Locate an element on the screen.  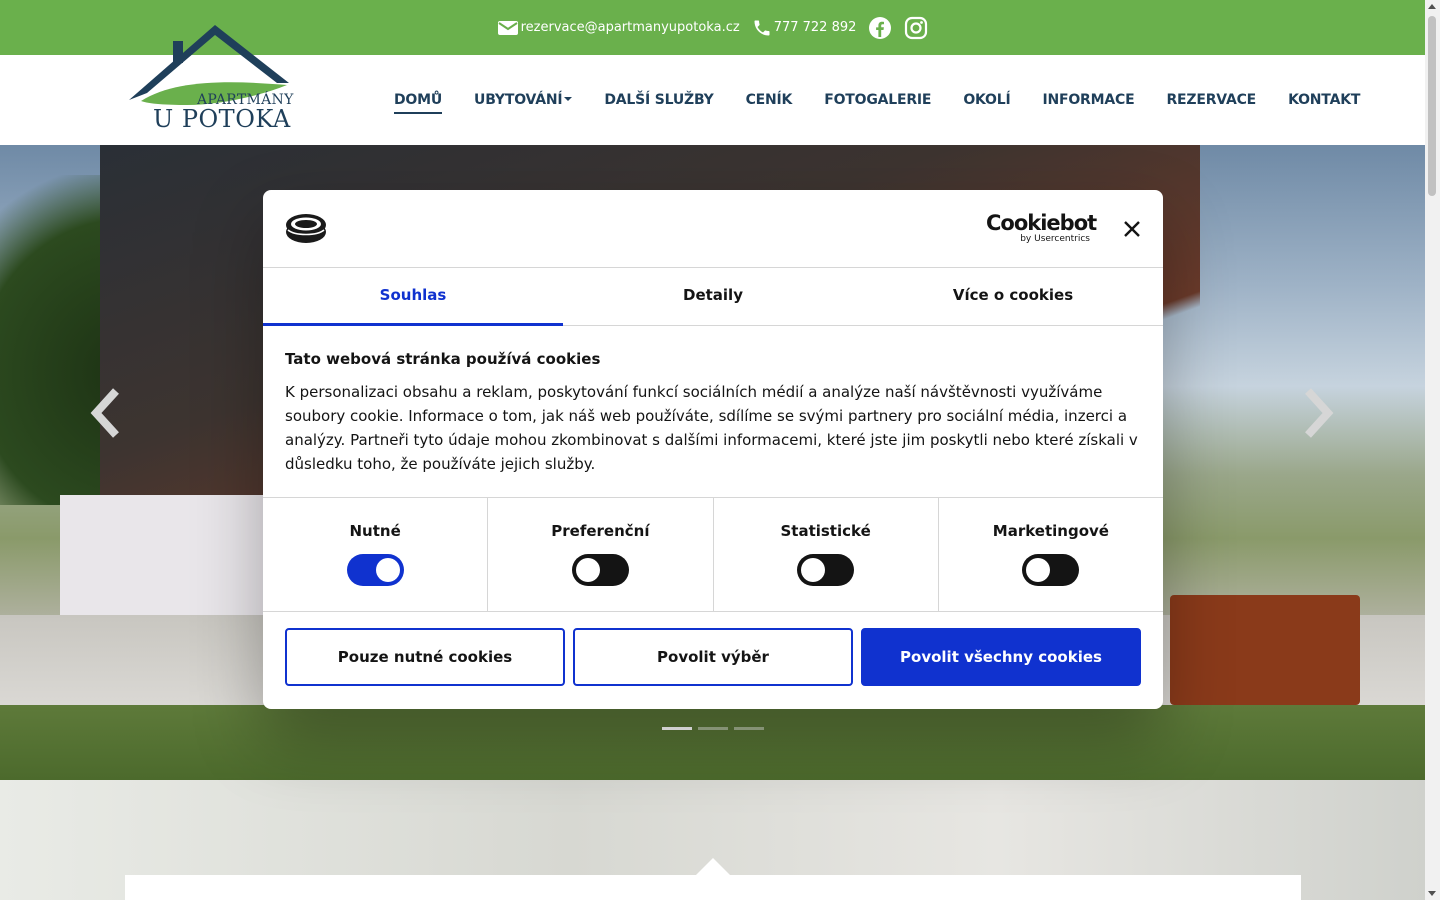
close-icon is located at coordinates (1132, 229).